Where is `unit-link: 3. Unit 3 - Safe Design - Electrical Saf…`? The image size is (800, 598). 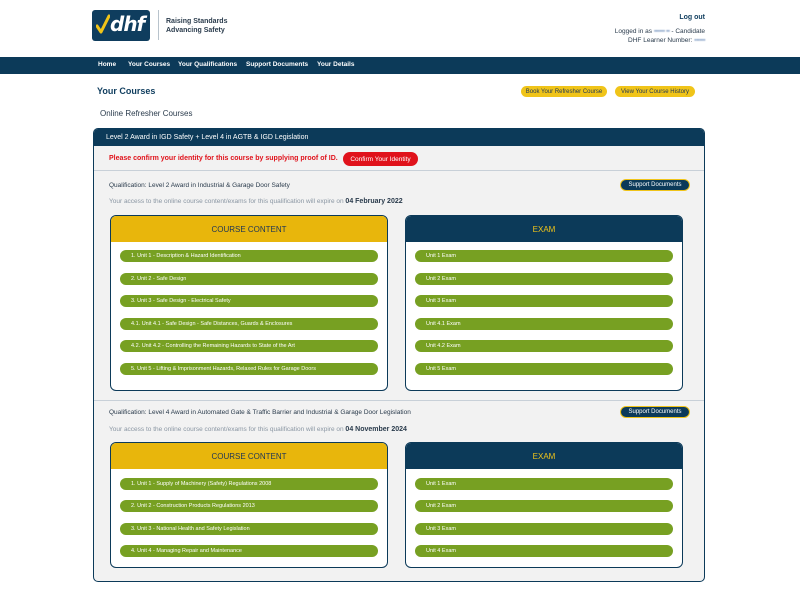 unit-link: 3. Unit 3 - Safe Design - Electrical Saf… is located at coordinates (249, 301).